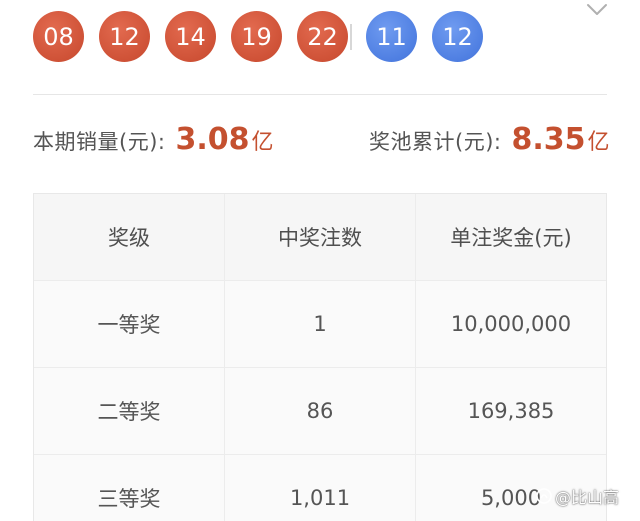 This screenshot has width=640, height=521. Describe the element at coordinates (457, 36) in the screenshot. I see `blue-ball: 12` at that location.